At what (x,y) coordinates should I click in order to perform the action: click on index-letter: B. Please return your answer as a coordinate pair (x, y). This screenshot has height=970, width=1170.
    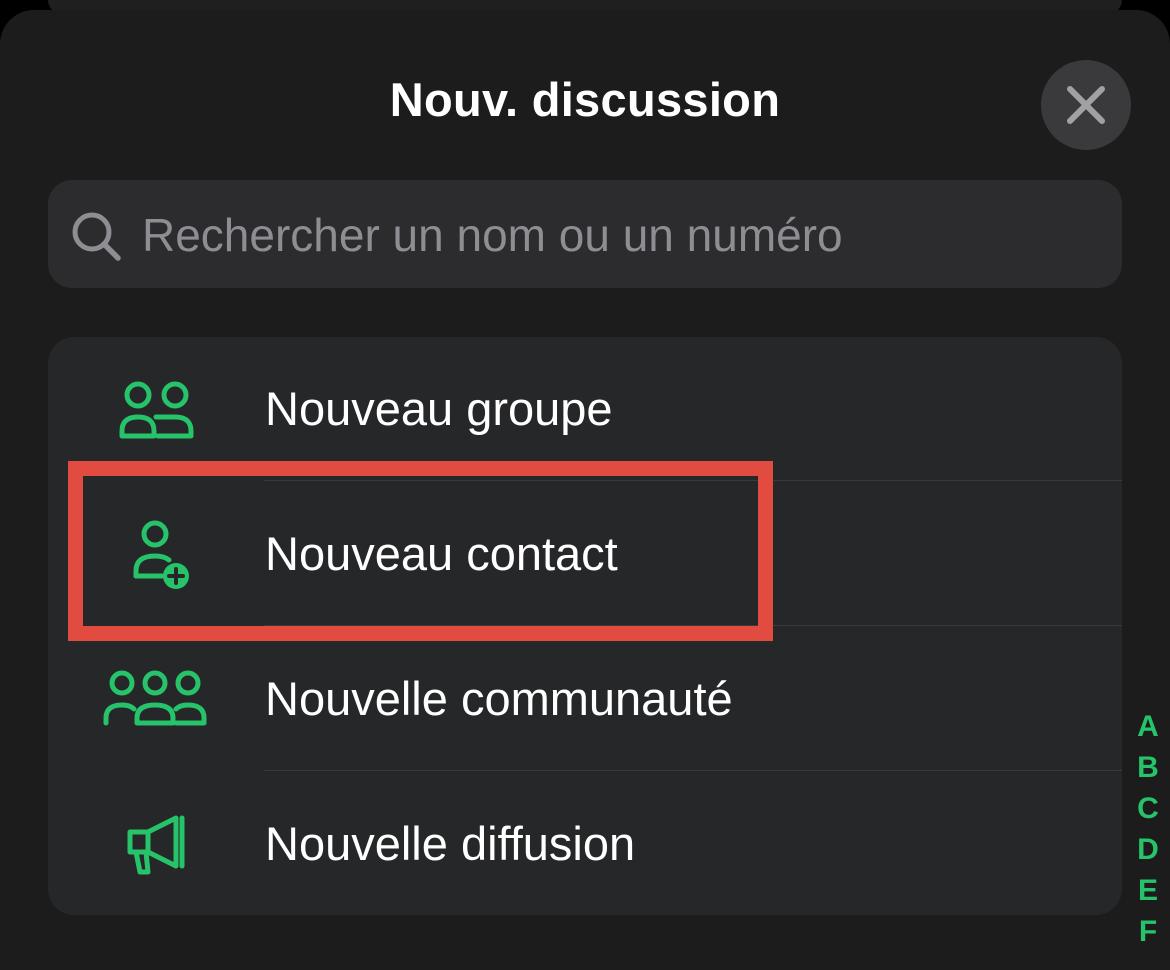
    Looking at the image, I should click on (1148, 767).